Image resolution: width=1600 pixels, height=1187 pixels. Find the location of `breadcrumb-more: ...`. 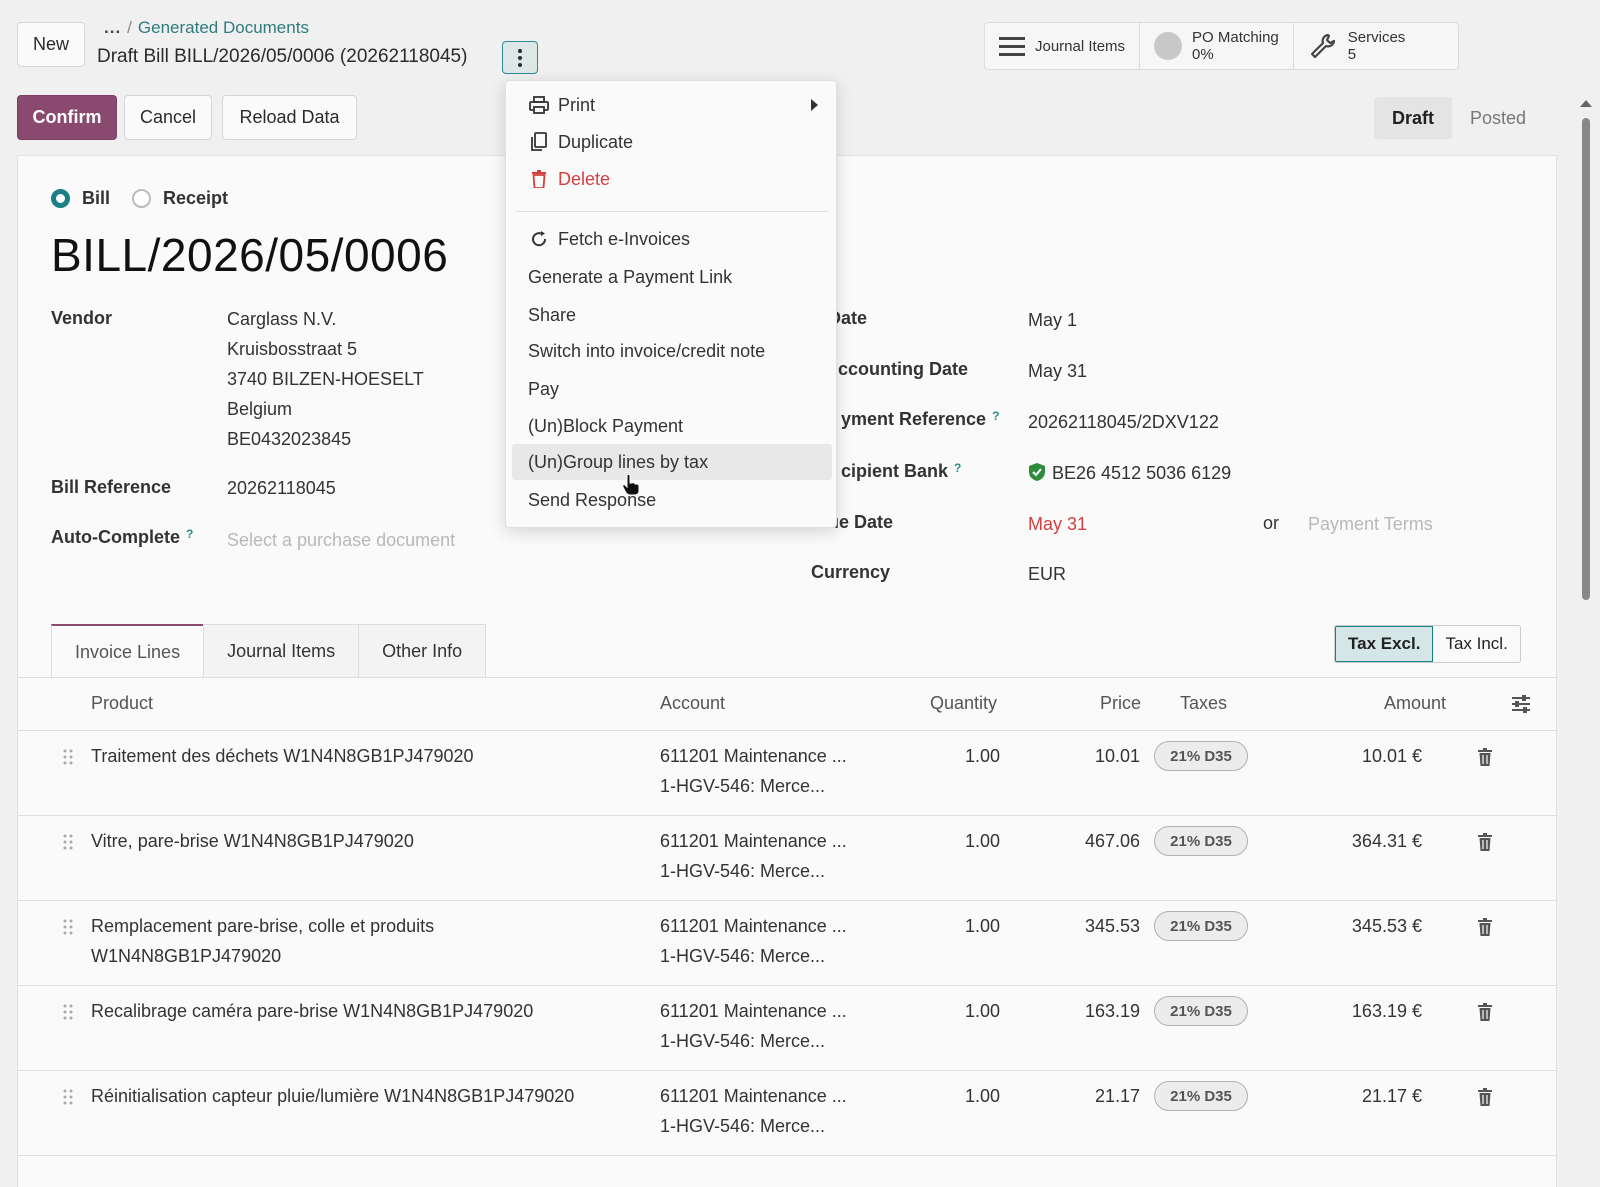

breadcrumb-more: ... is located at coordinates (112, 28).